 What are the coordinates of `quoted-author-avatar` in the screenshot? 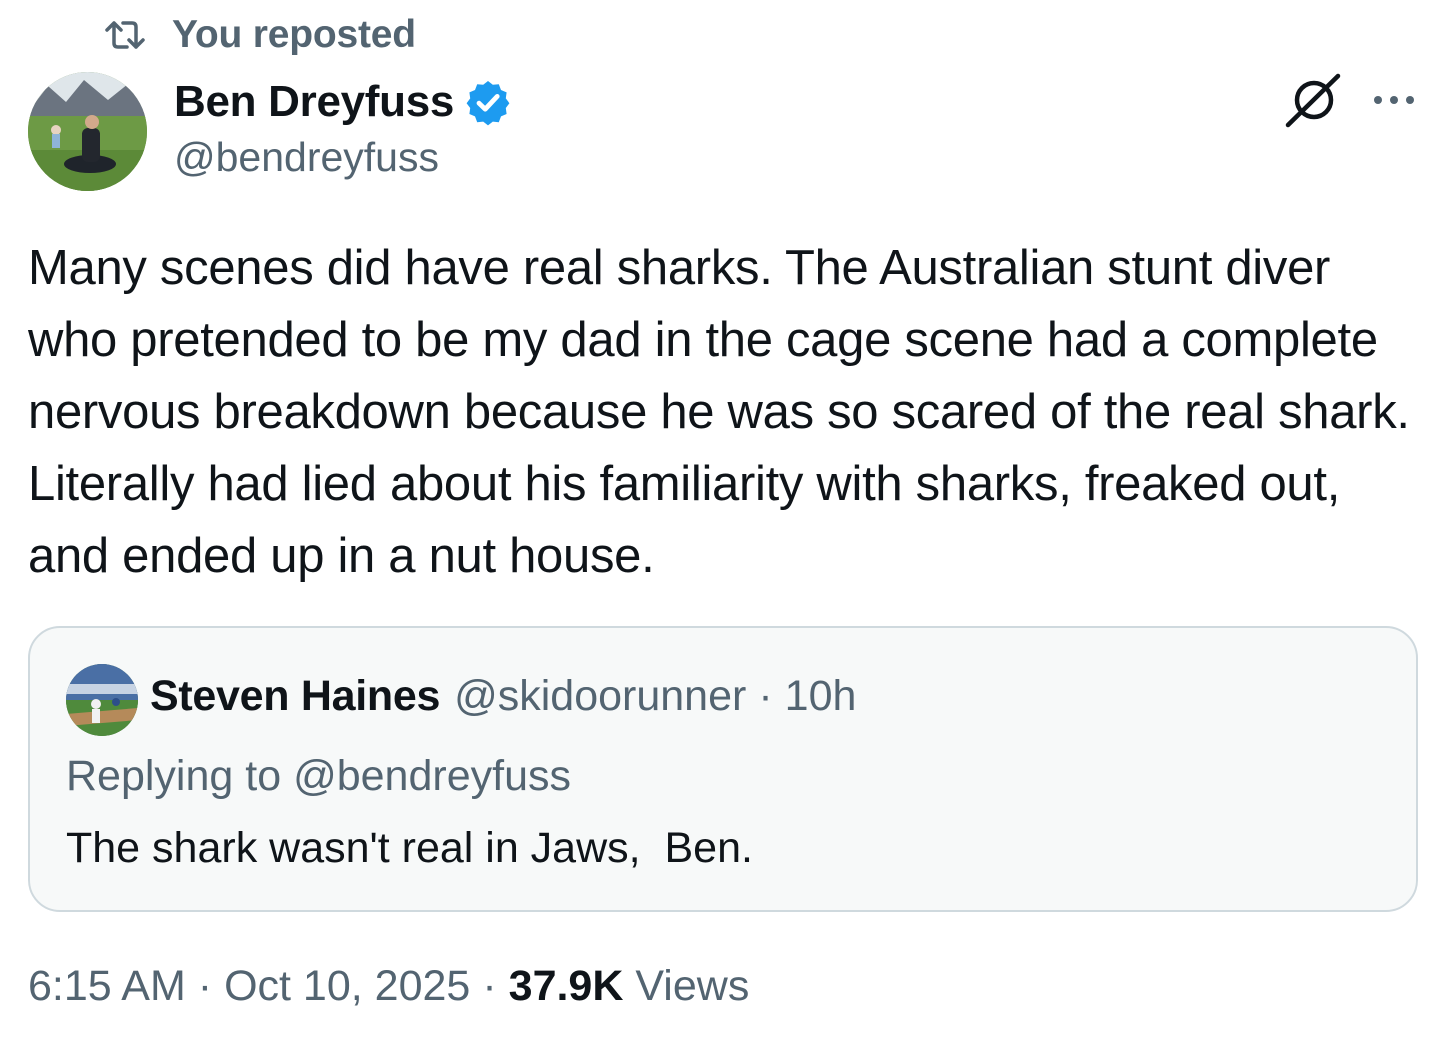 It's located at (102, 700).